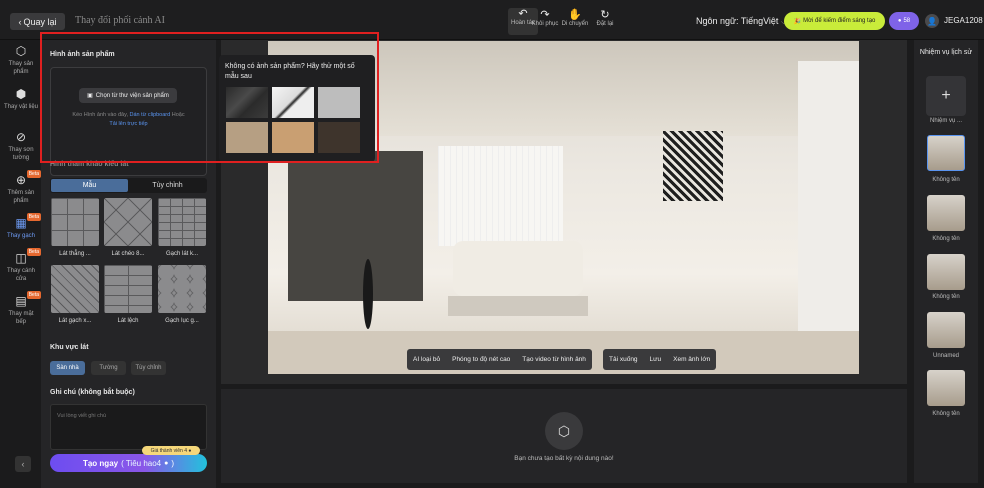 Image resolution: width=984 pixels, height=488 pixels. Describe the element at coordinates (128, 463) in the screenshot. I see `generate-button: Tạo ngay( Tiêu hao4 ●)` at that location.